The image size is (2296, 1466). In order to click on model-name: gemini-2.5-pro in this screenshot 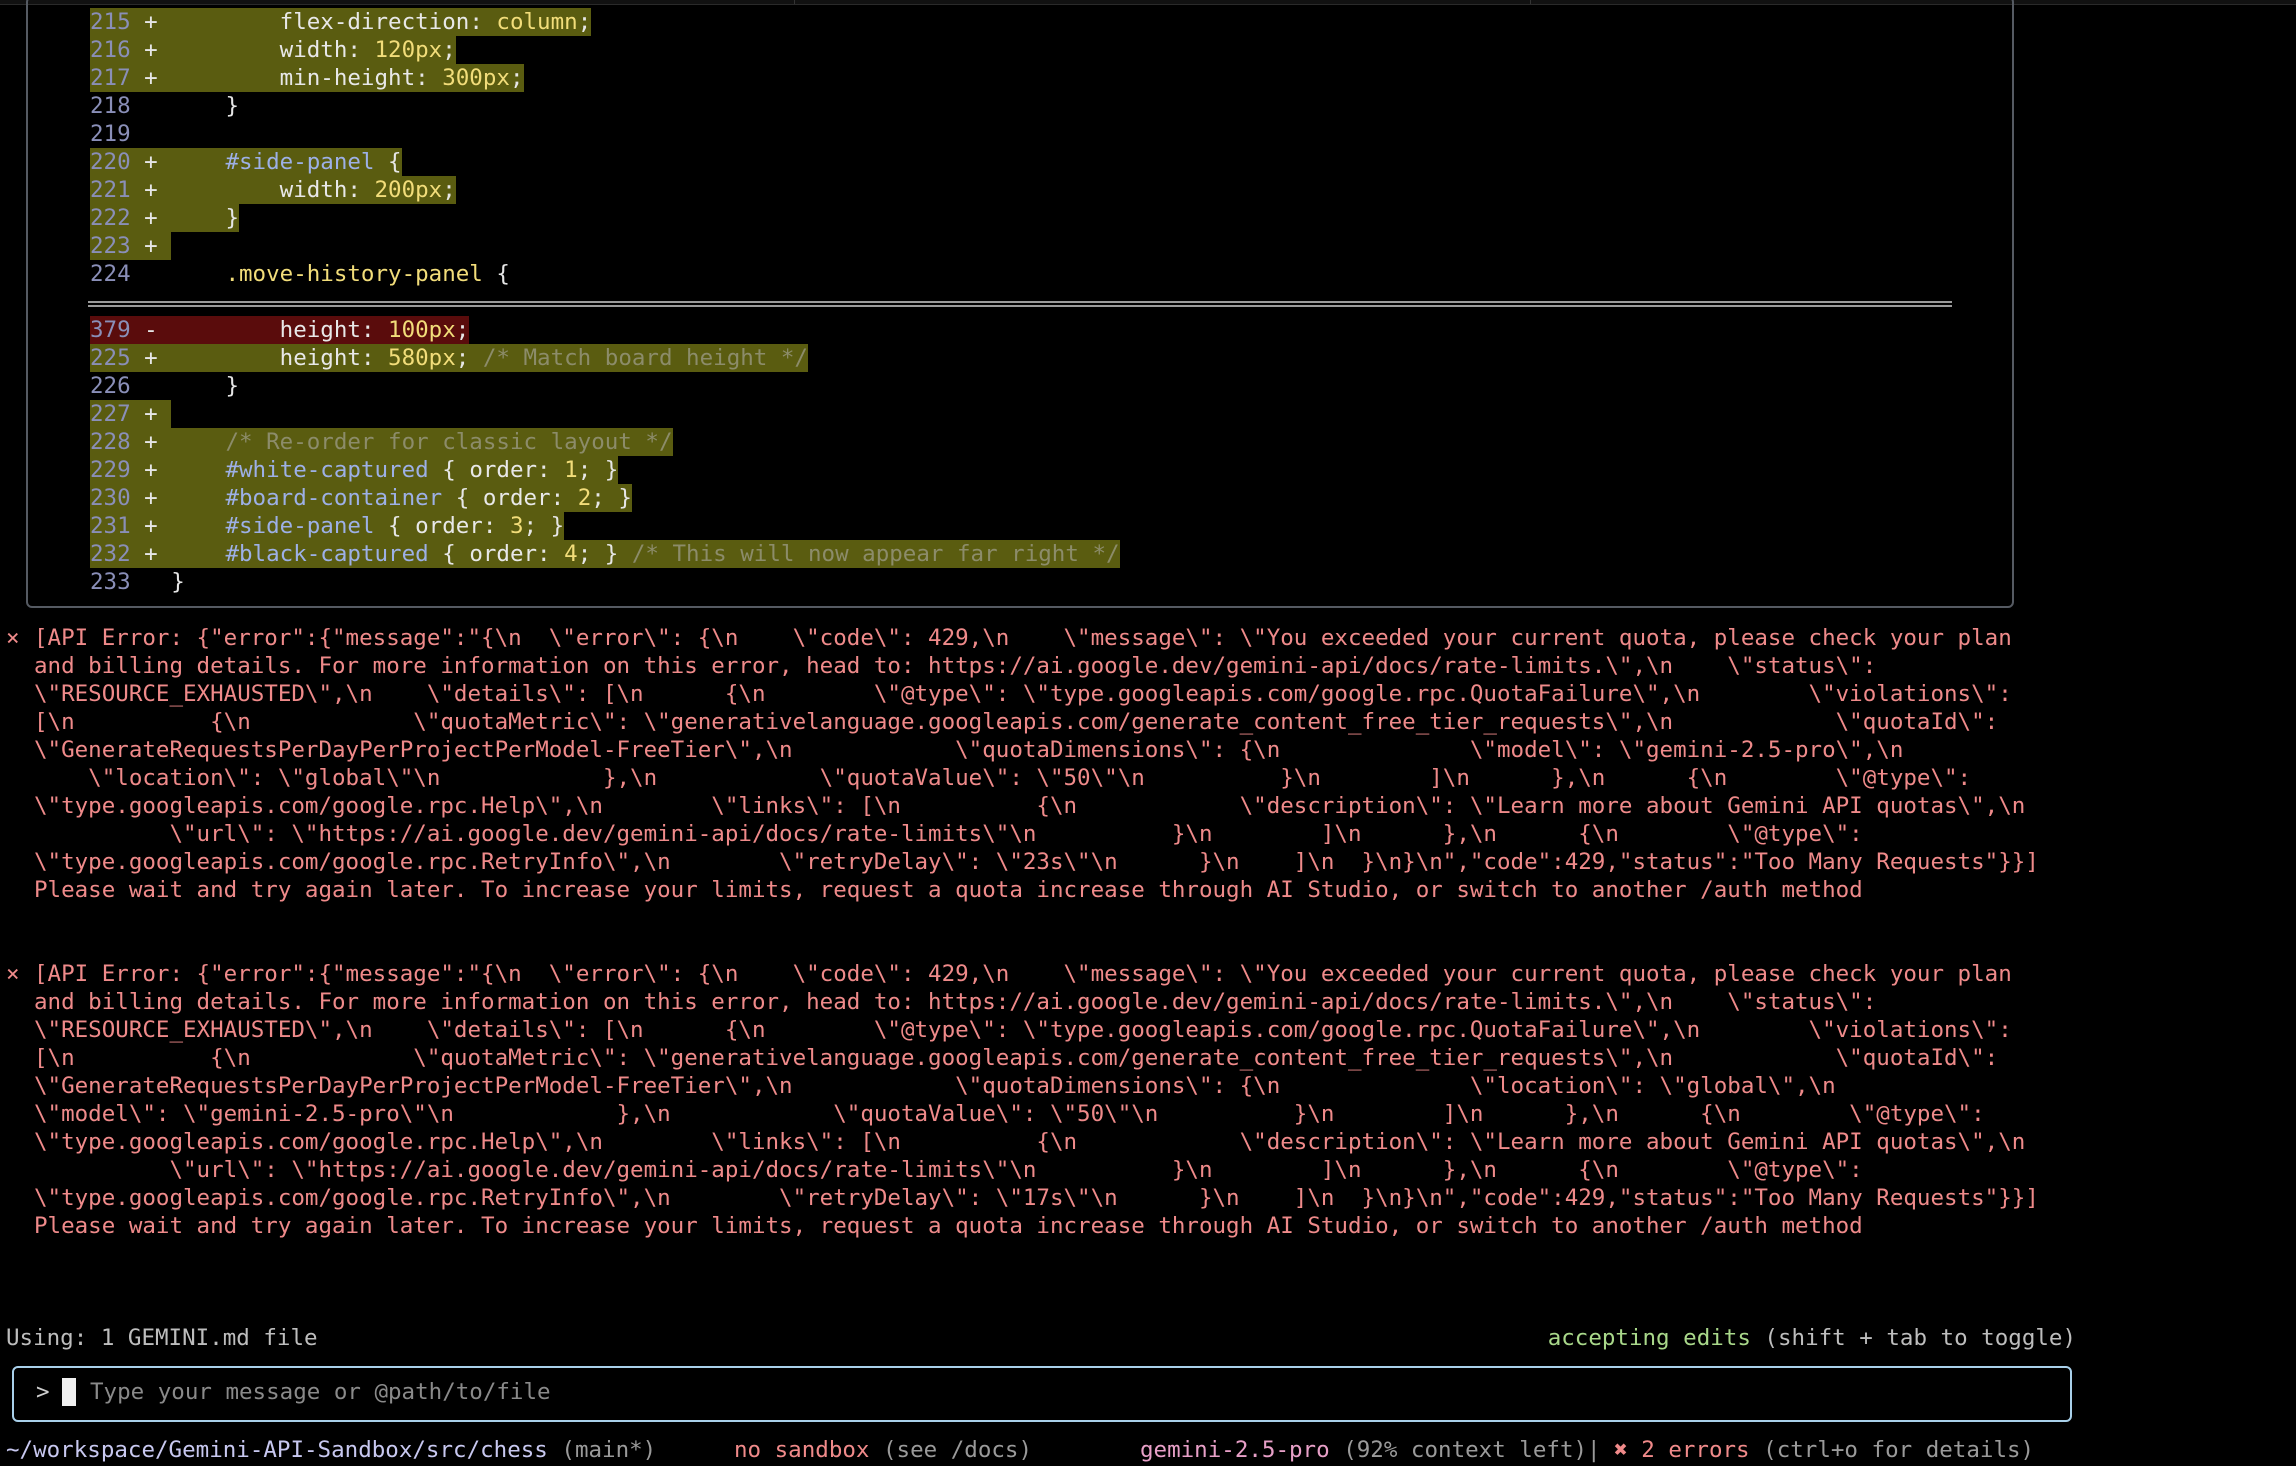, I will do `click(1235, 1450)`.